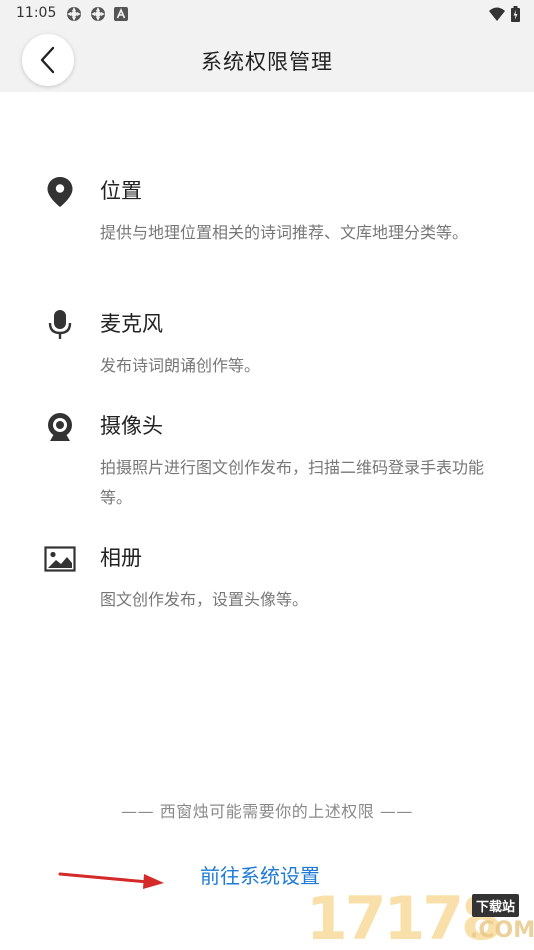  What do you see at coordinates (36, 13) in the screenshot?
I see `status-time: 11:05` at bounding box center [36, 13].